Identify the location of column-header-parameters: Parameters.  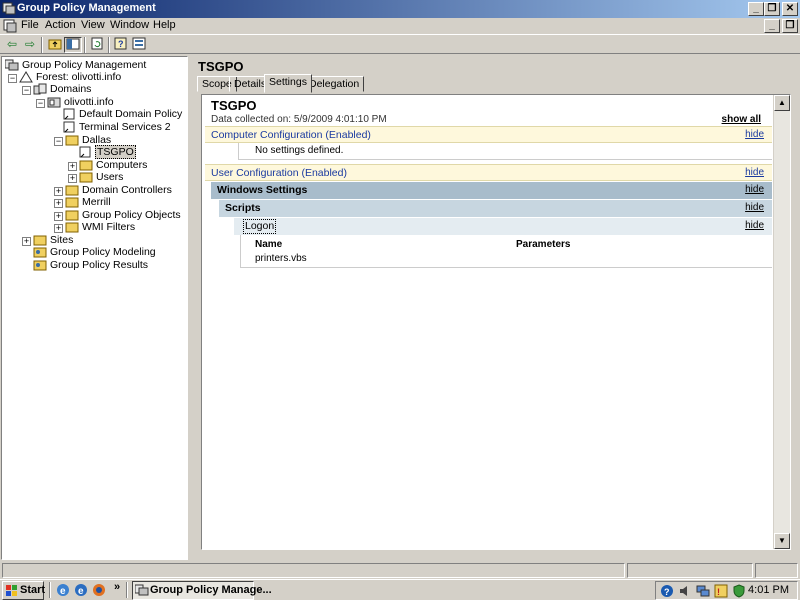
(543, 244).